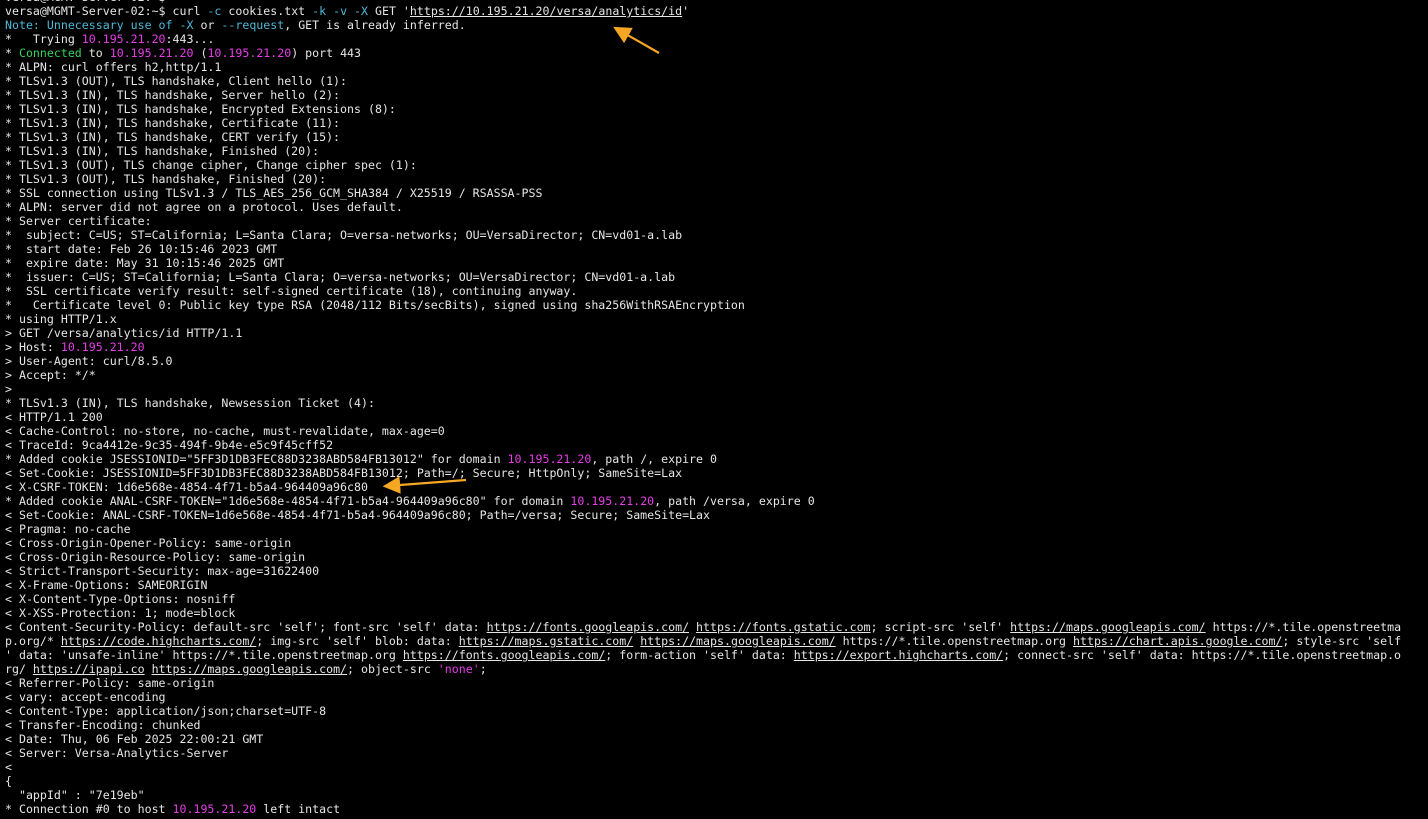 The image size is (1428, 819). I want to click on terminal-line: <, so click(715, 767).